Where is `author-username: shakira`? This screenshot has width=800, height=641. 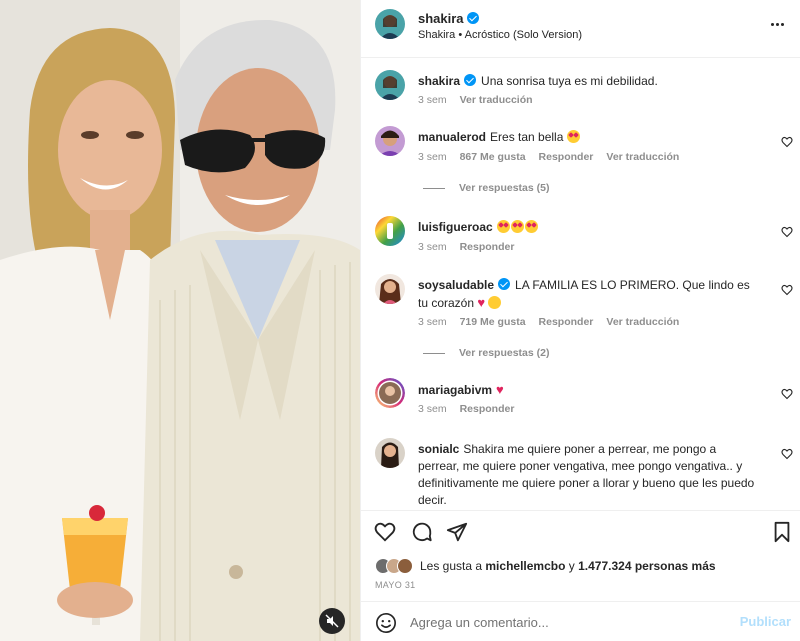
author-username: shakira is located at coordinates (448, 18).